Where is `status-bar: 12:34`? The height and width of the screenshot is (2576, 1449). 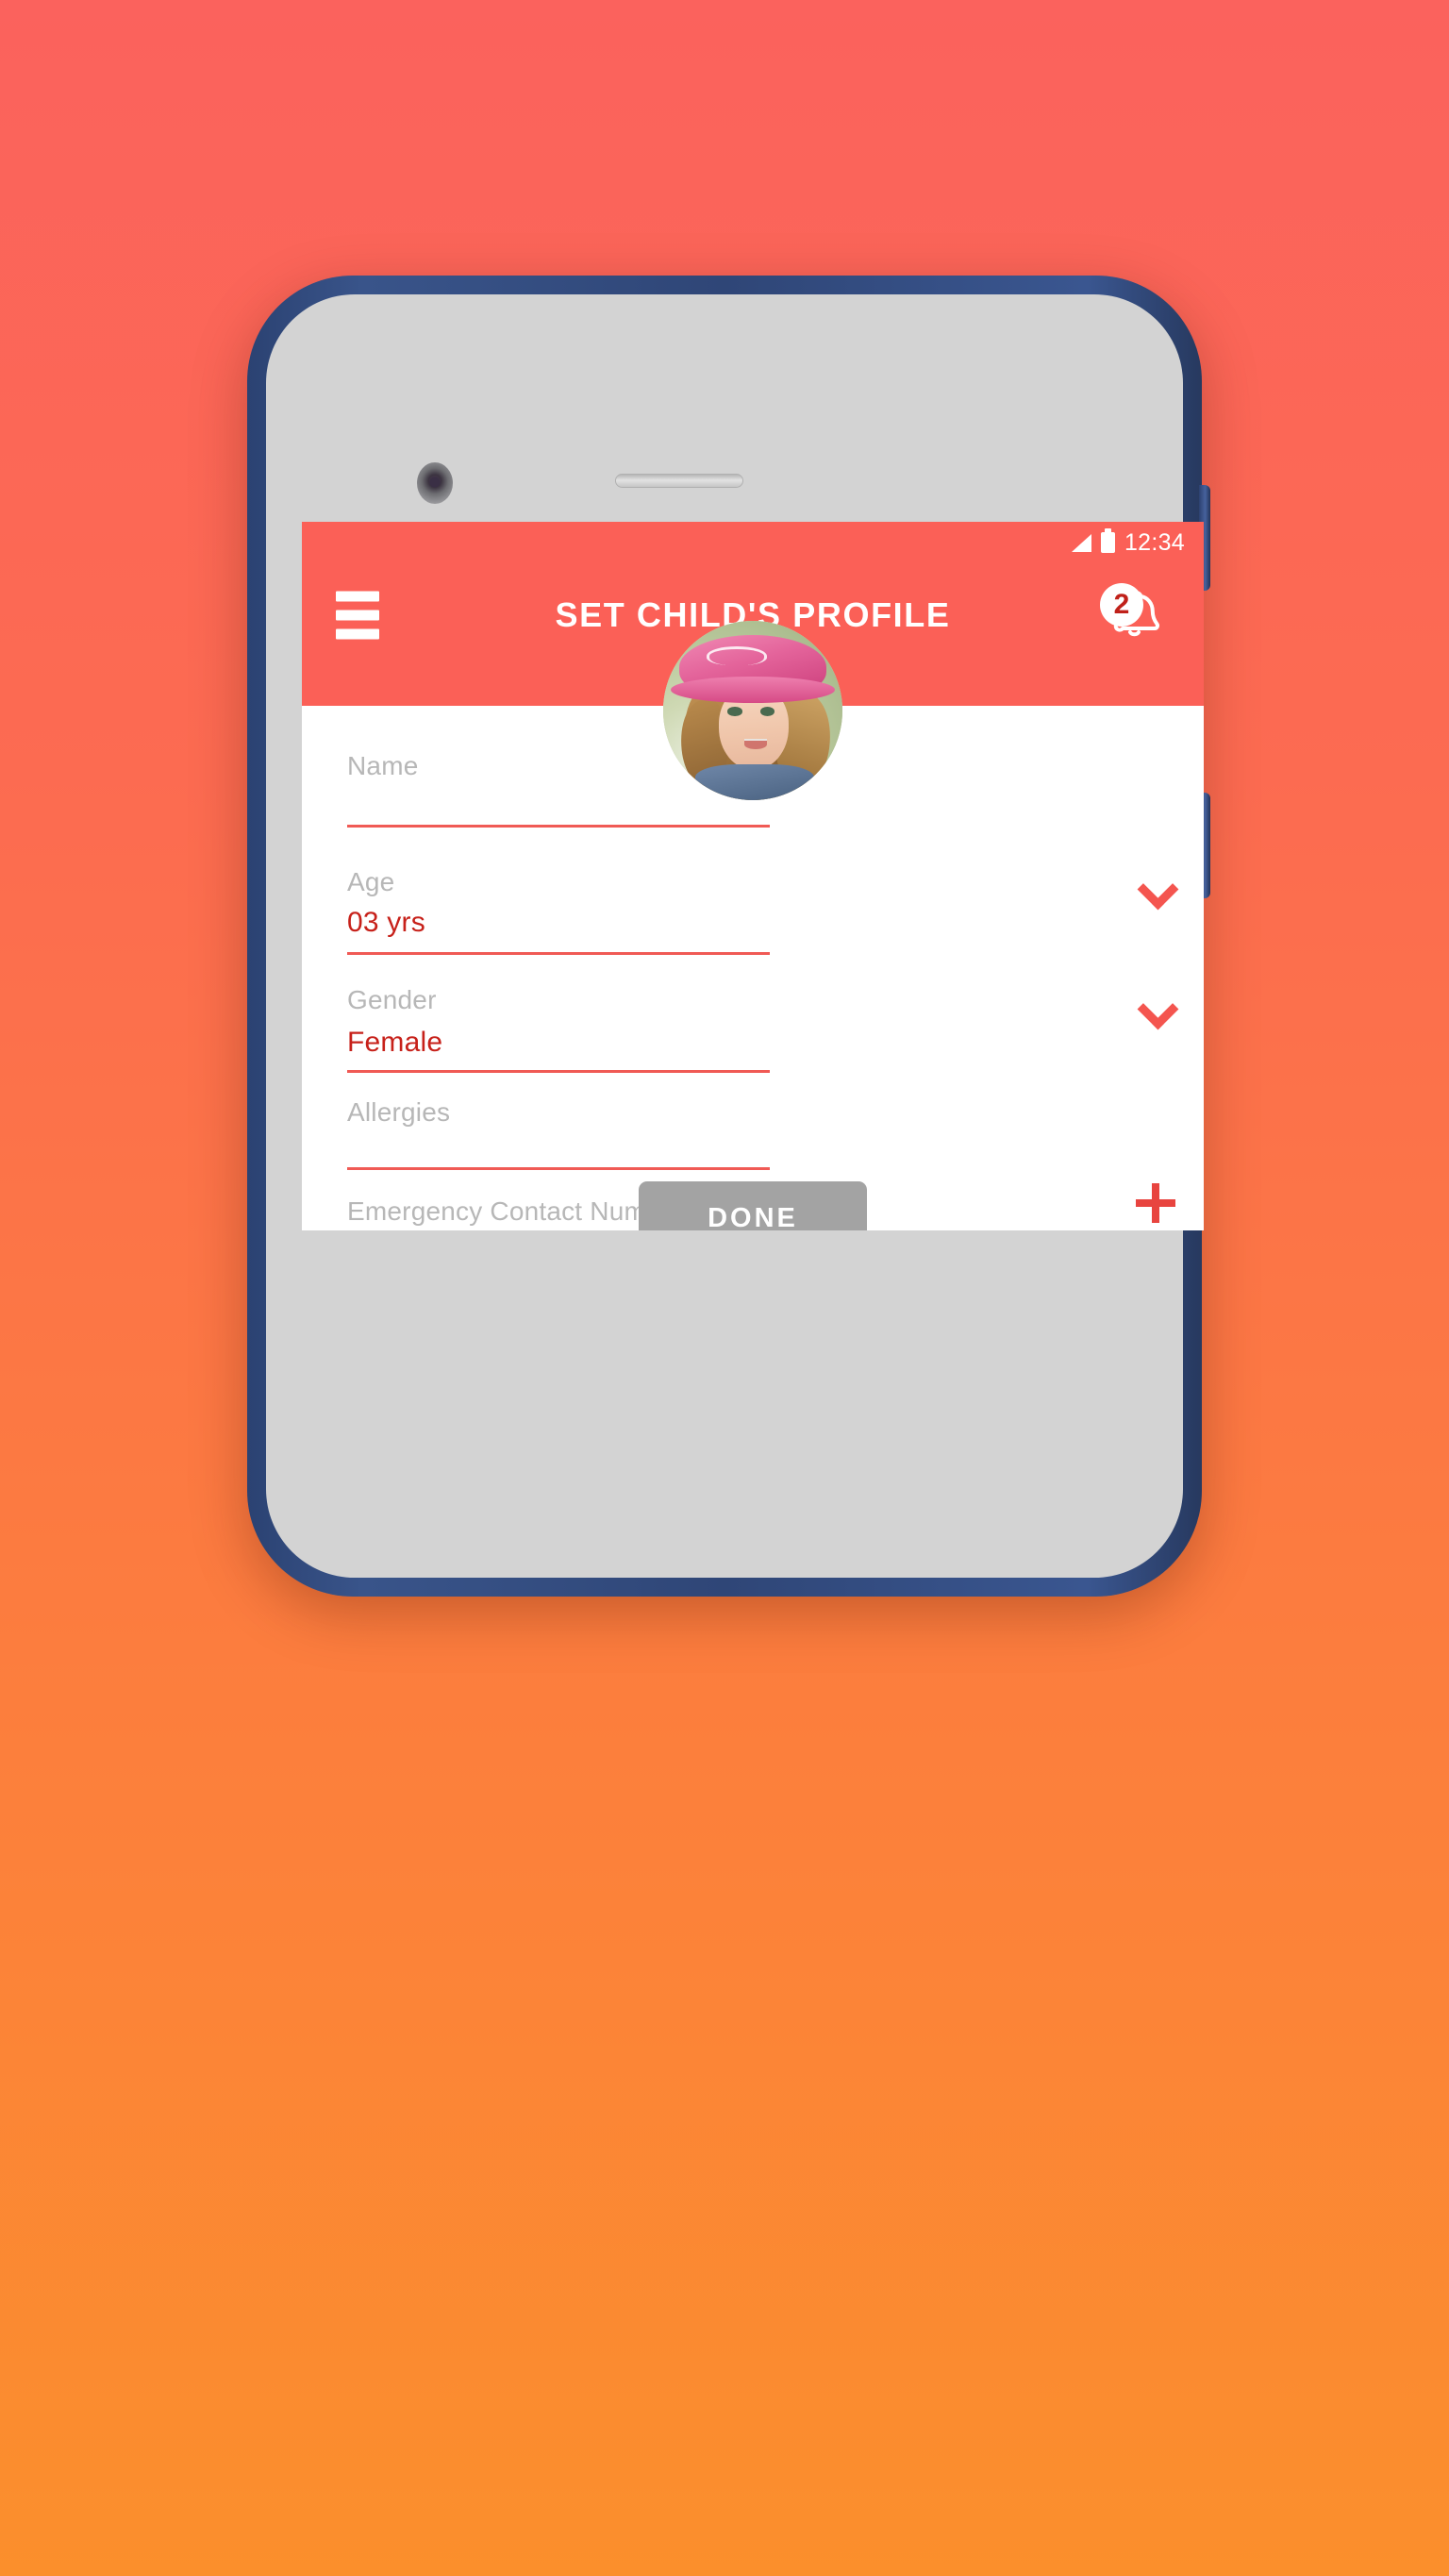
status-bar: 12:34 is located at coordinates (1128, 542).